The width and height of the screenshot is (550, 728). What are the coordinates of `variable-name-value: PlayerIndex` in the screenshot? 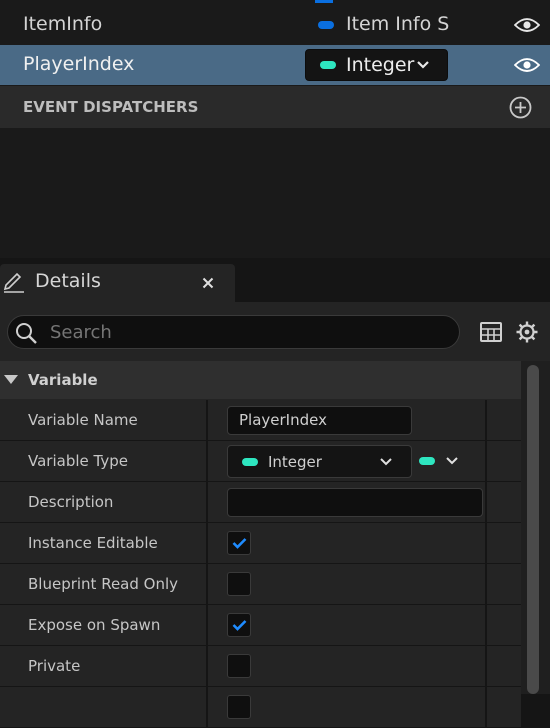 It's located at (283, 420).